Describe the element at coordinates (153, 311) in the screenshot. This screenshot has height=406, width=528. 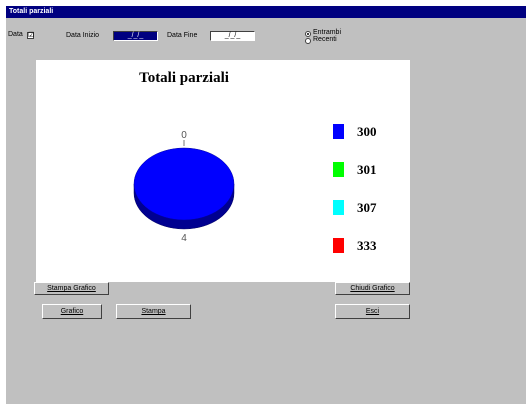
I see `stampa-button: Stampa` at that location.